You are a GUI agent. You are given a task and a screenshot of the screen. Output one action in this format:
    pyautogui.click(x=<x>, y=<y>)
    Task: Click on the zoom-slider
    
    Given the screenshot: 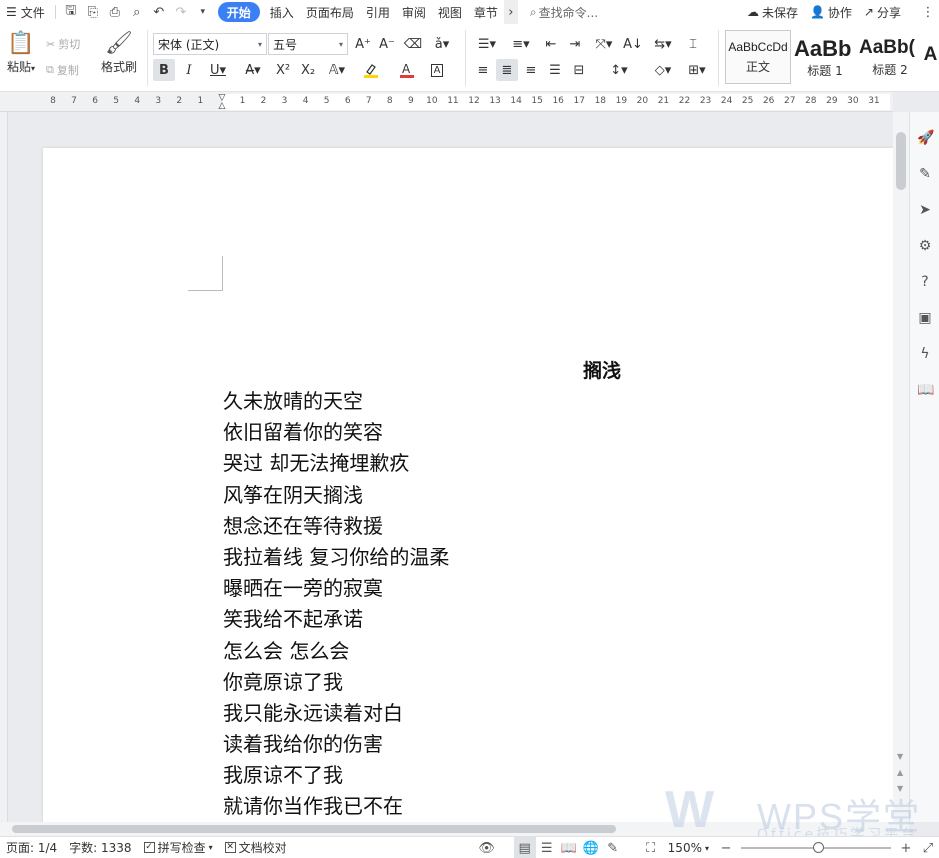 What is the action you would take?
    pyautogui.click(x=816, y=847)
    